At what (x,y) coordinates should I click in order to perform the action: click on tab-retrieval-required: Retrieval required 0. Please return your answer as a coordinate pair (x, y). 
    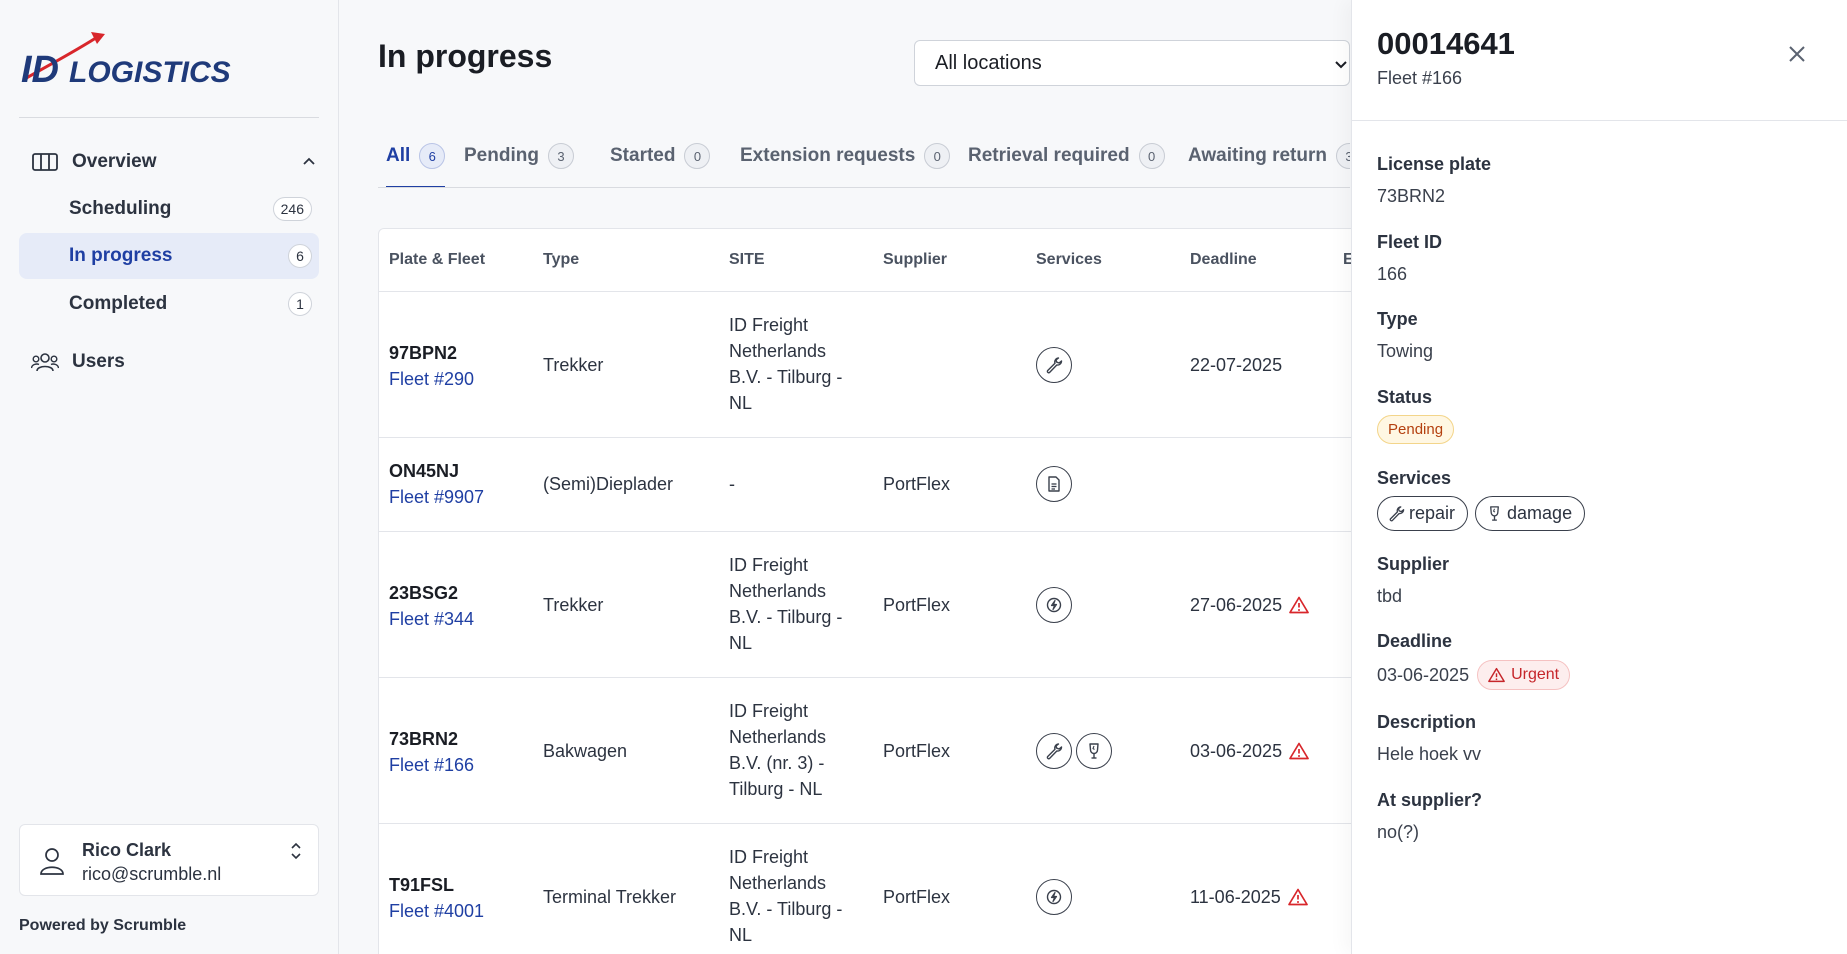
    Looking at the image, I should click on (1066, 162).